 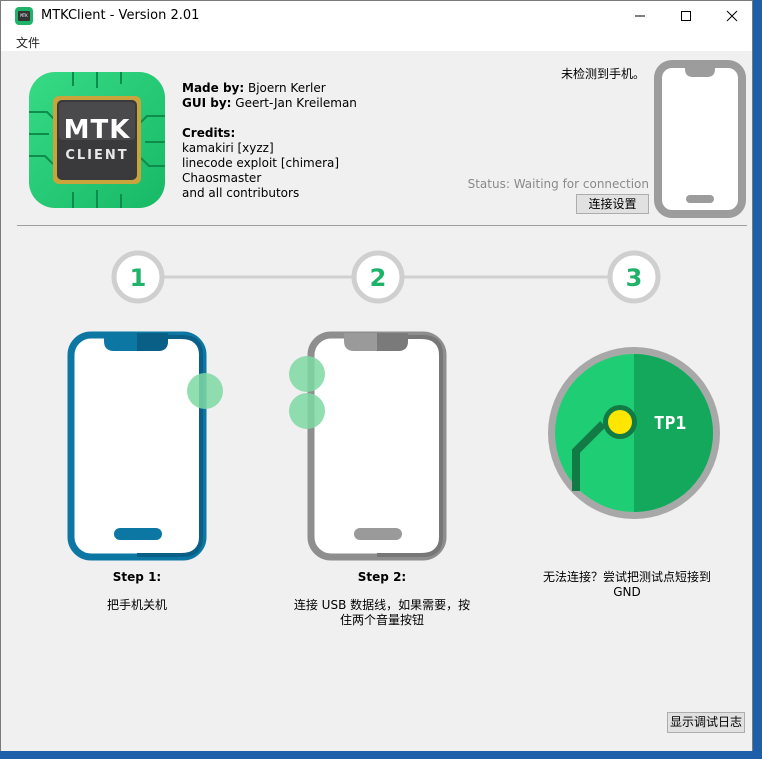 I want to click on step-3-badge: 3, so click(x=634, y=277).